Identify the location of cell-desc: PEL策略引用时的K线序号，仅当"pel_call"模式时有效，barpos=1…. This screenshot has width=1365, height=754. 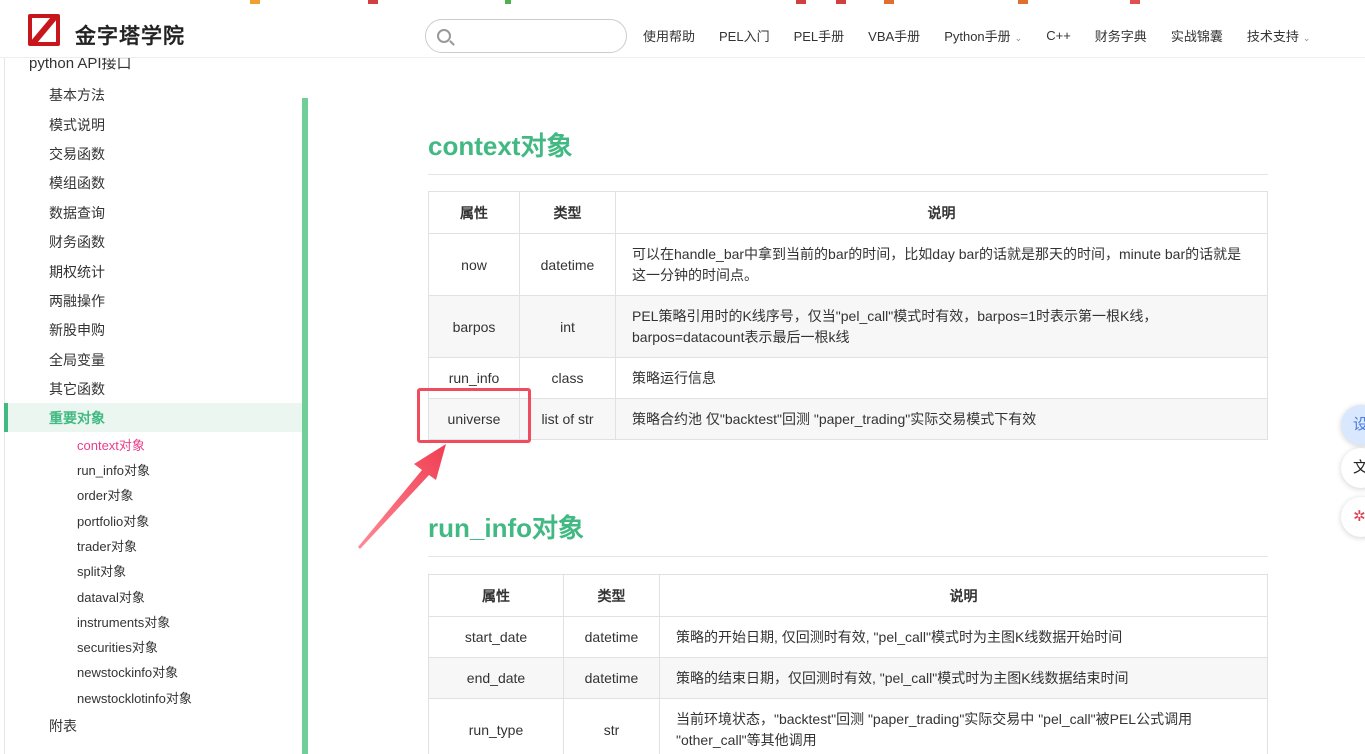
(941, 326).